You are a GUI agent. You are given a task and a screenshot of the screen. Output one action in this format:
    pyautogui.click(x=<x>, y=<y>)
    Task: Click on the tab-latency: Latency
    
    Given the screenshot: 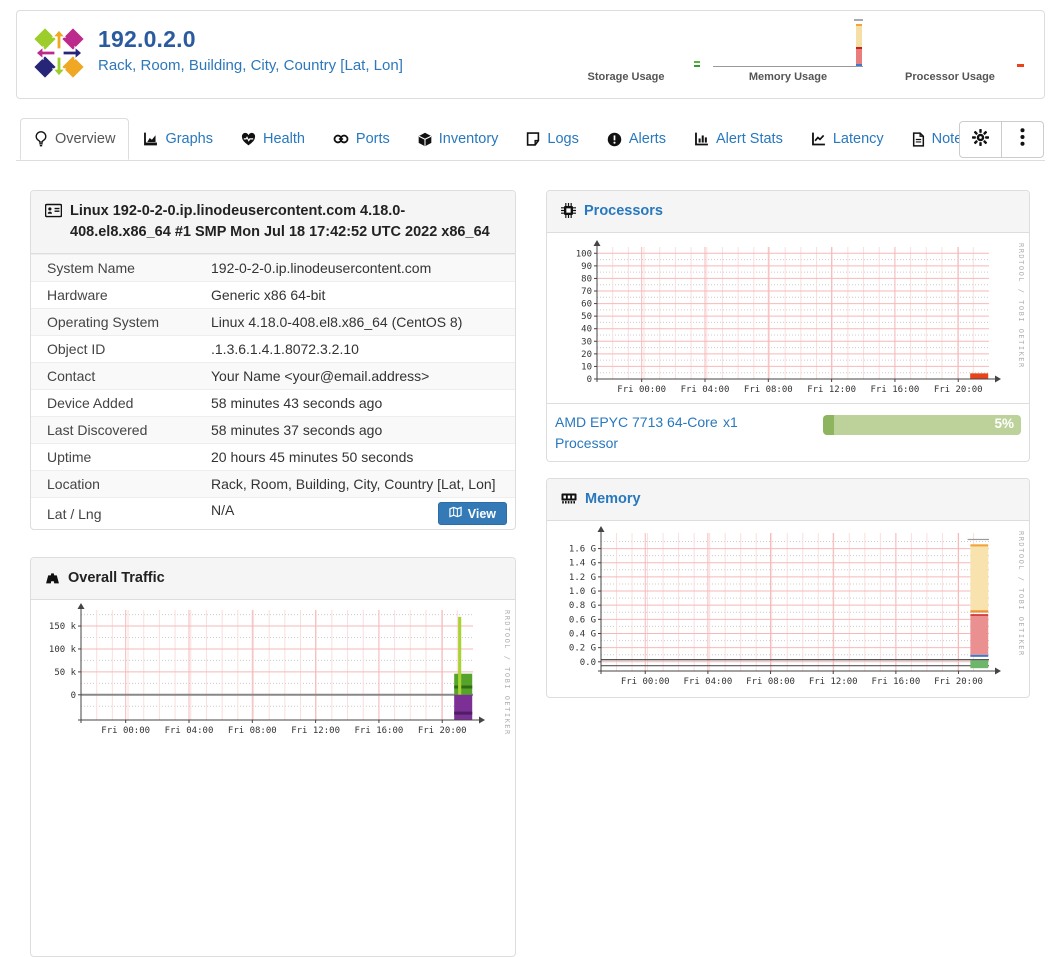 What is the action you would take?
    pyautogui.click(x=847, y=139)
    